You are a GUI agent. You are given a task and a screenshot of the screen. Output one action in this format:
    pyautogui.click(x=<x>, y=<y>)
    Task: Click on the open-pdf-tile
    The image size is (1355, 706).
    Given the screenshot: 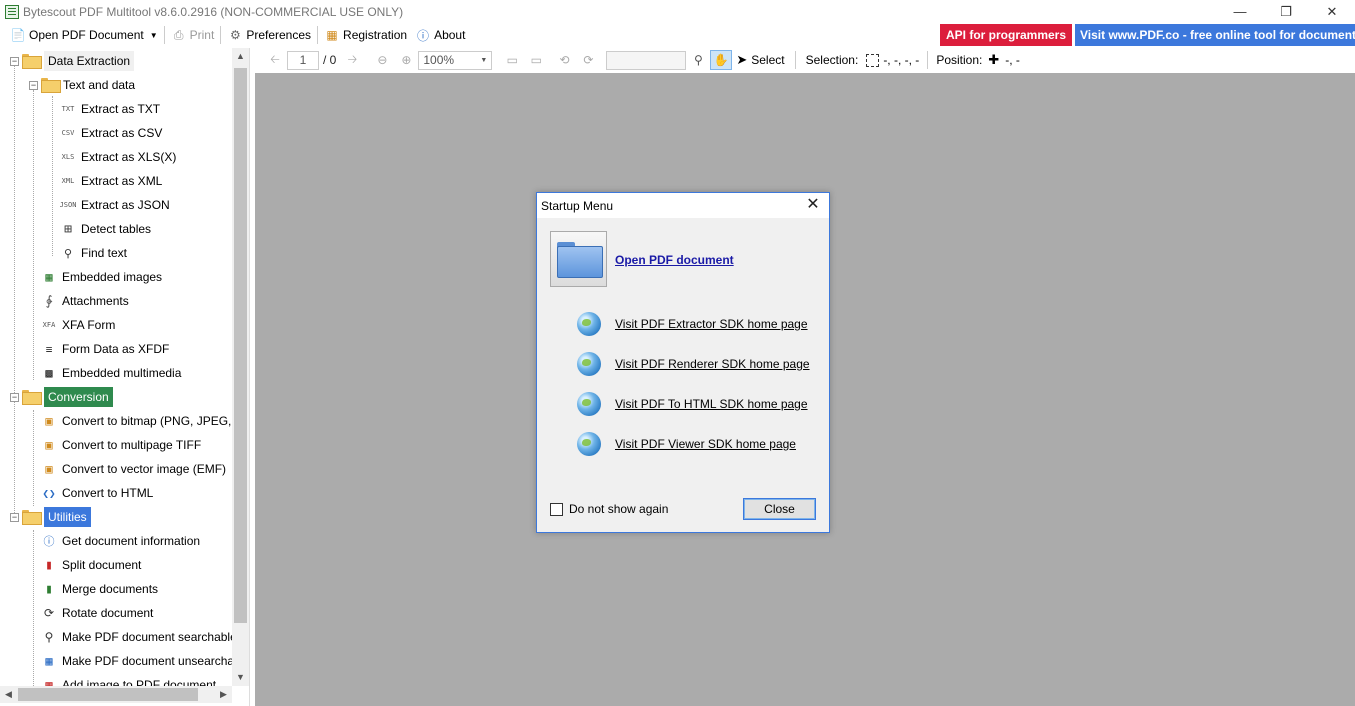 What is the action you would take?
    pyautogui.click(x=578, y=259)
    